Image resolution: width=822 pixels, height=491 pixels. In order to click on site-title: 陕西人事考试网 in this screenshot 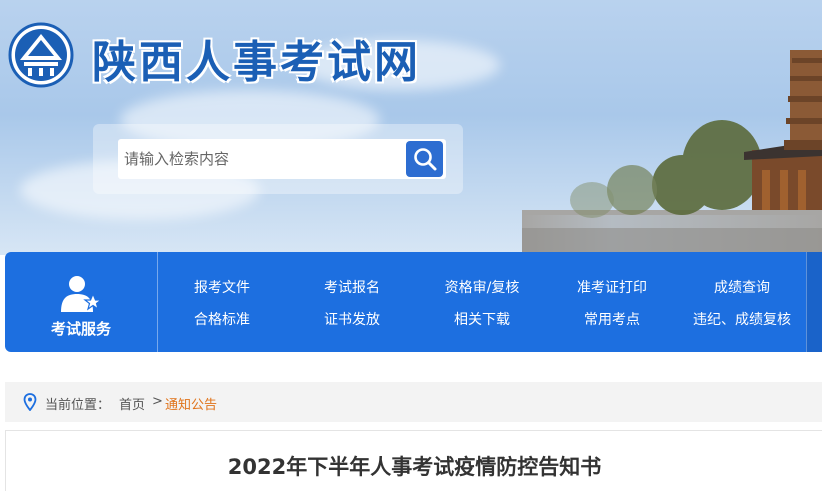, I will do `click(256, 58)`.